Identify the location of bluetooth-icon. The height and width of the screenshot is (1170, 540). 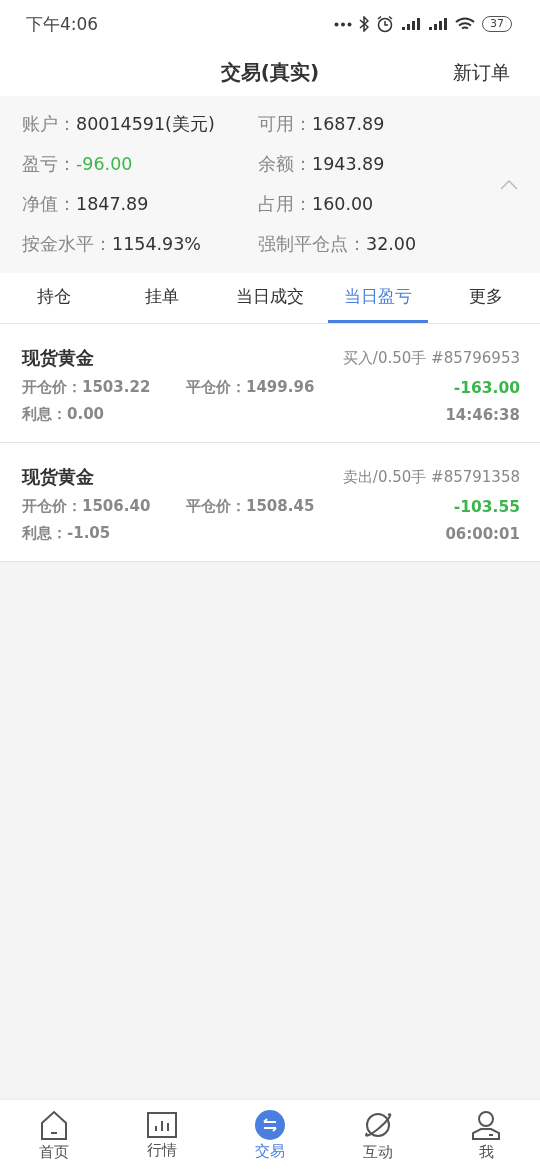
(364, 24).